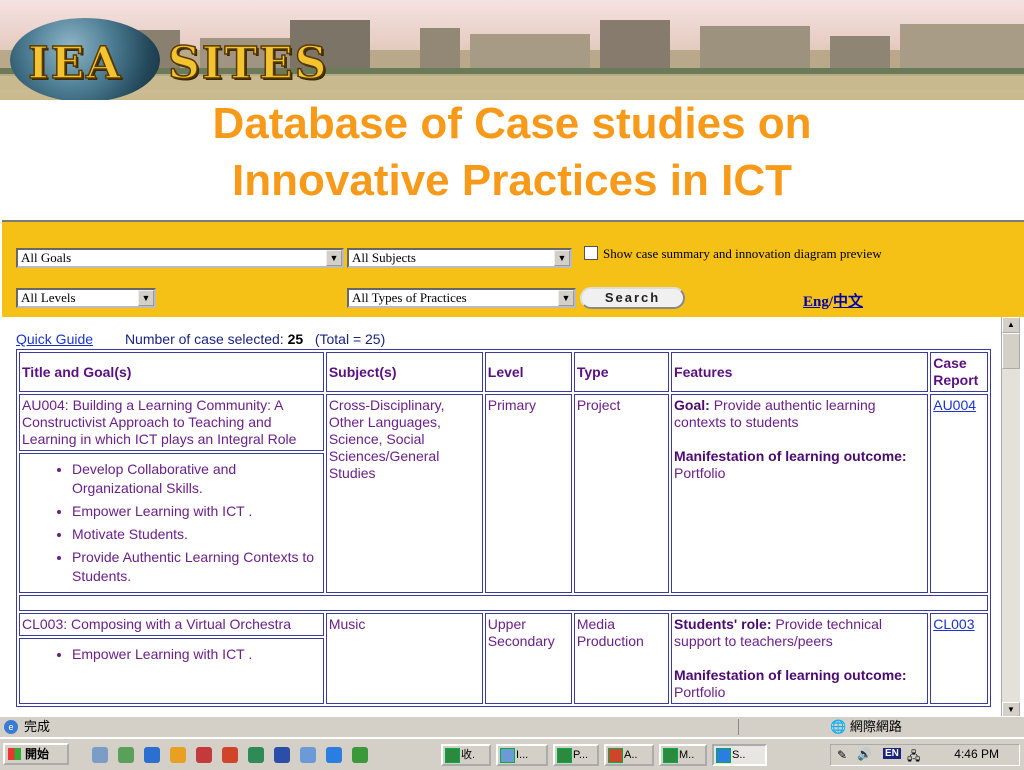 This screenshot has height=770, width=1024. I want to click on taskbar-window-label: A.., so click(631, 755).